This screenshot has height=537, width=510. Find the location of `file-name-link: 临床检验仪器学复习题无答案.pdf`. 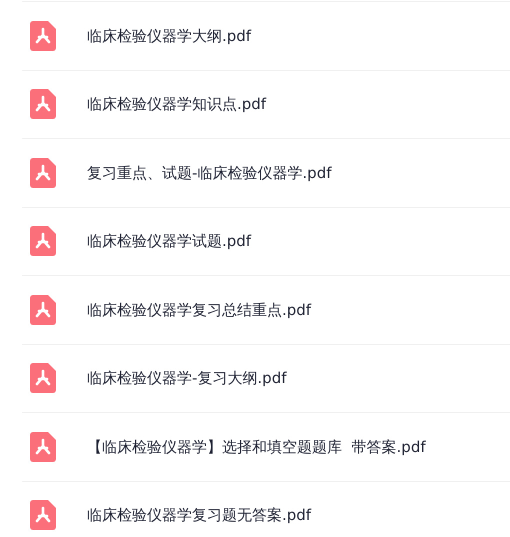

file-name-link: 临床检验仪器学复习题无答案.pdf is located at coordinates (199, 515).